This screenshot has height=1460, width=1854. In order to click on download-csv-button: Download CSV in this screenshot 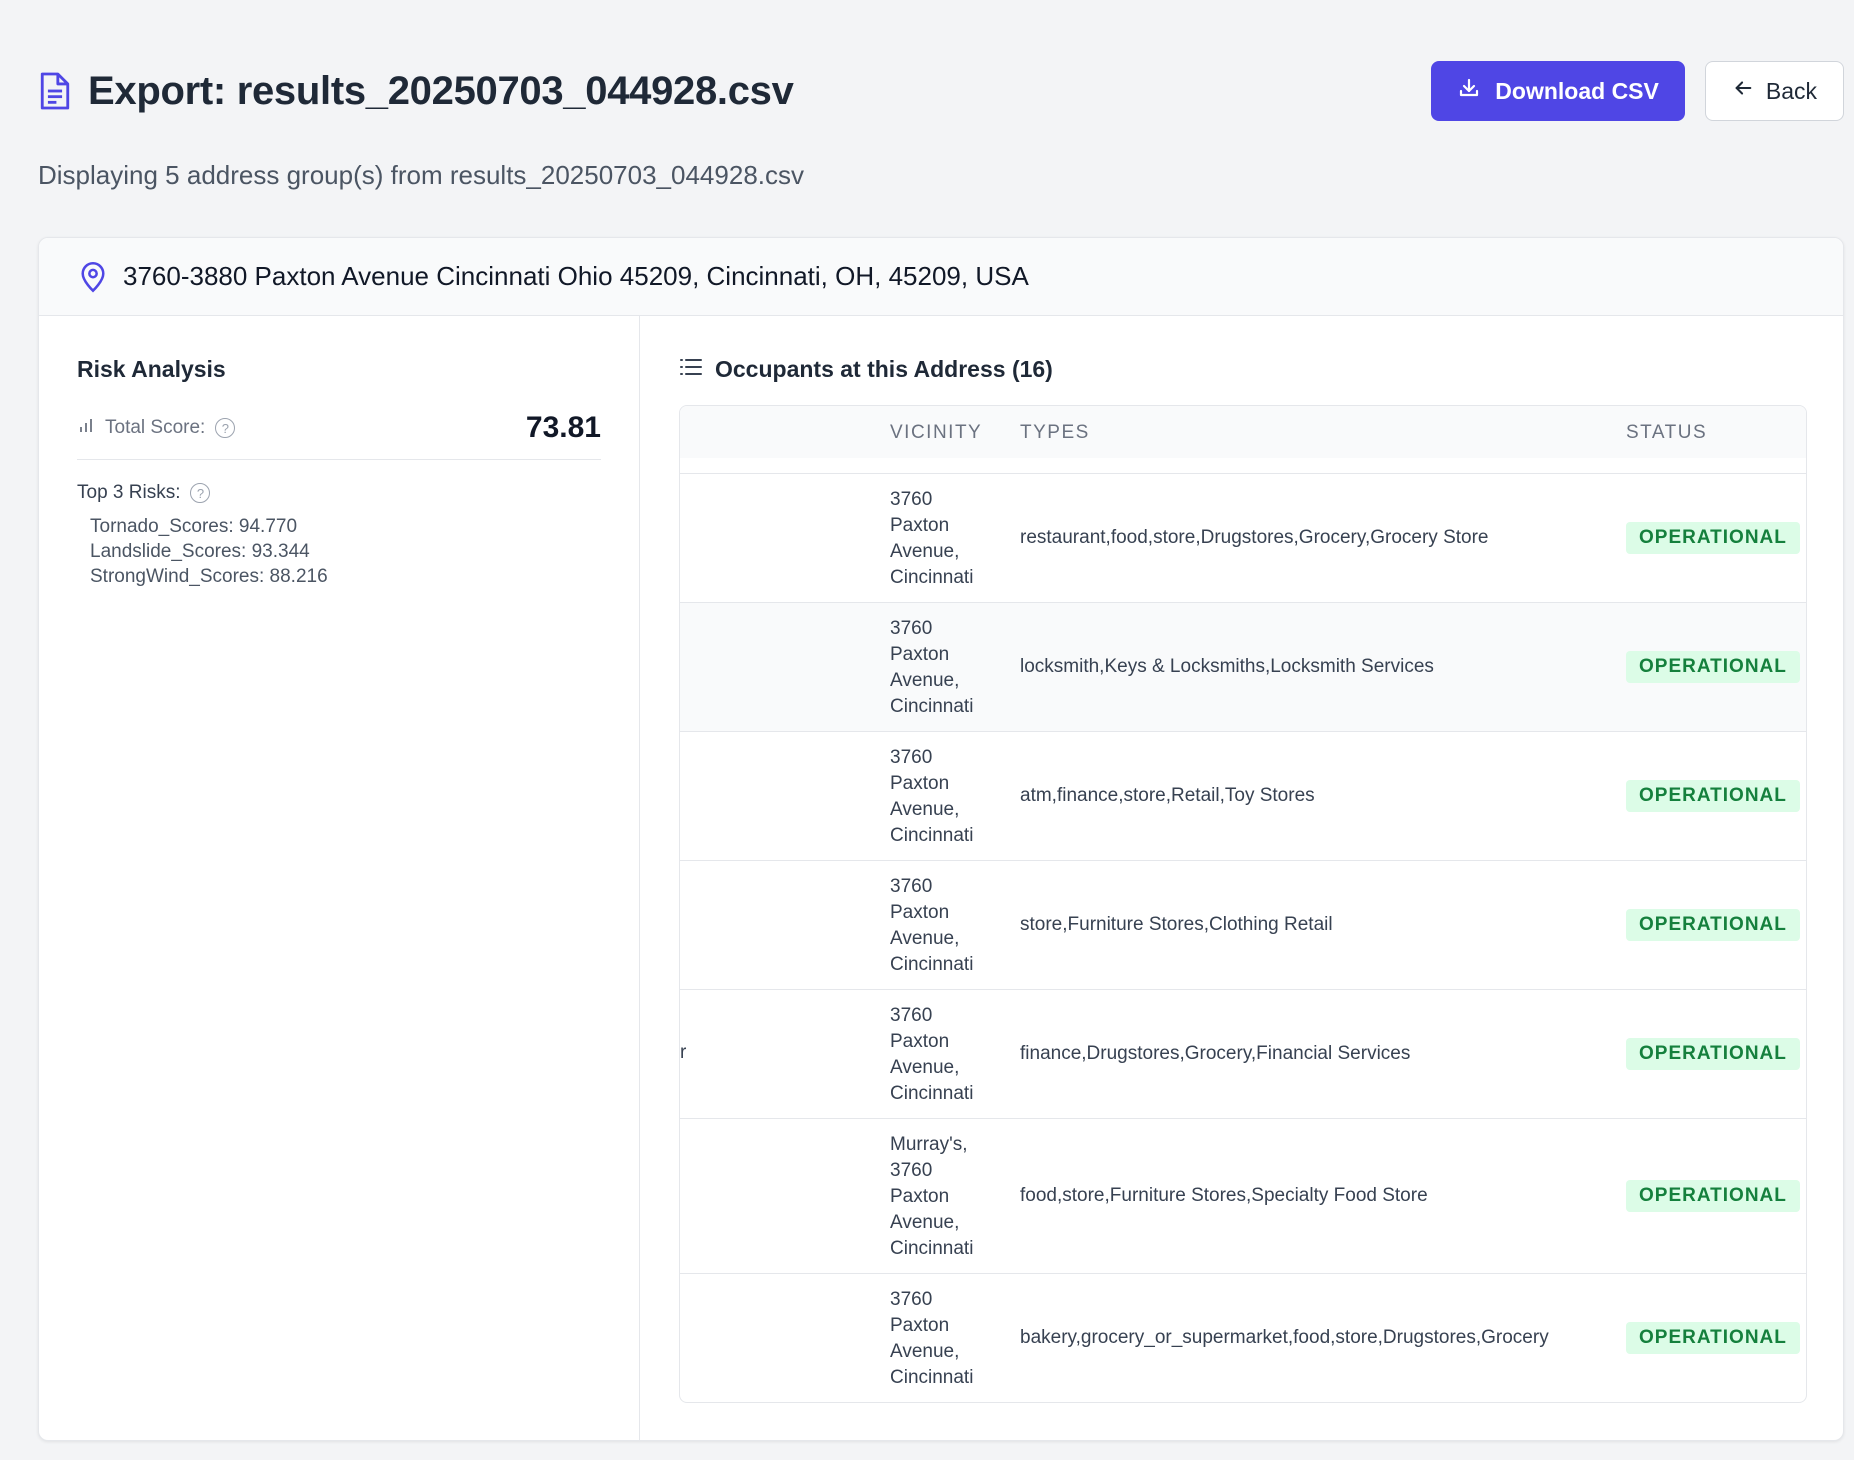, I will do `click(1558, 91)`.